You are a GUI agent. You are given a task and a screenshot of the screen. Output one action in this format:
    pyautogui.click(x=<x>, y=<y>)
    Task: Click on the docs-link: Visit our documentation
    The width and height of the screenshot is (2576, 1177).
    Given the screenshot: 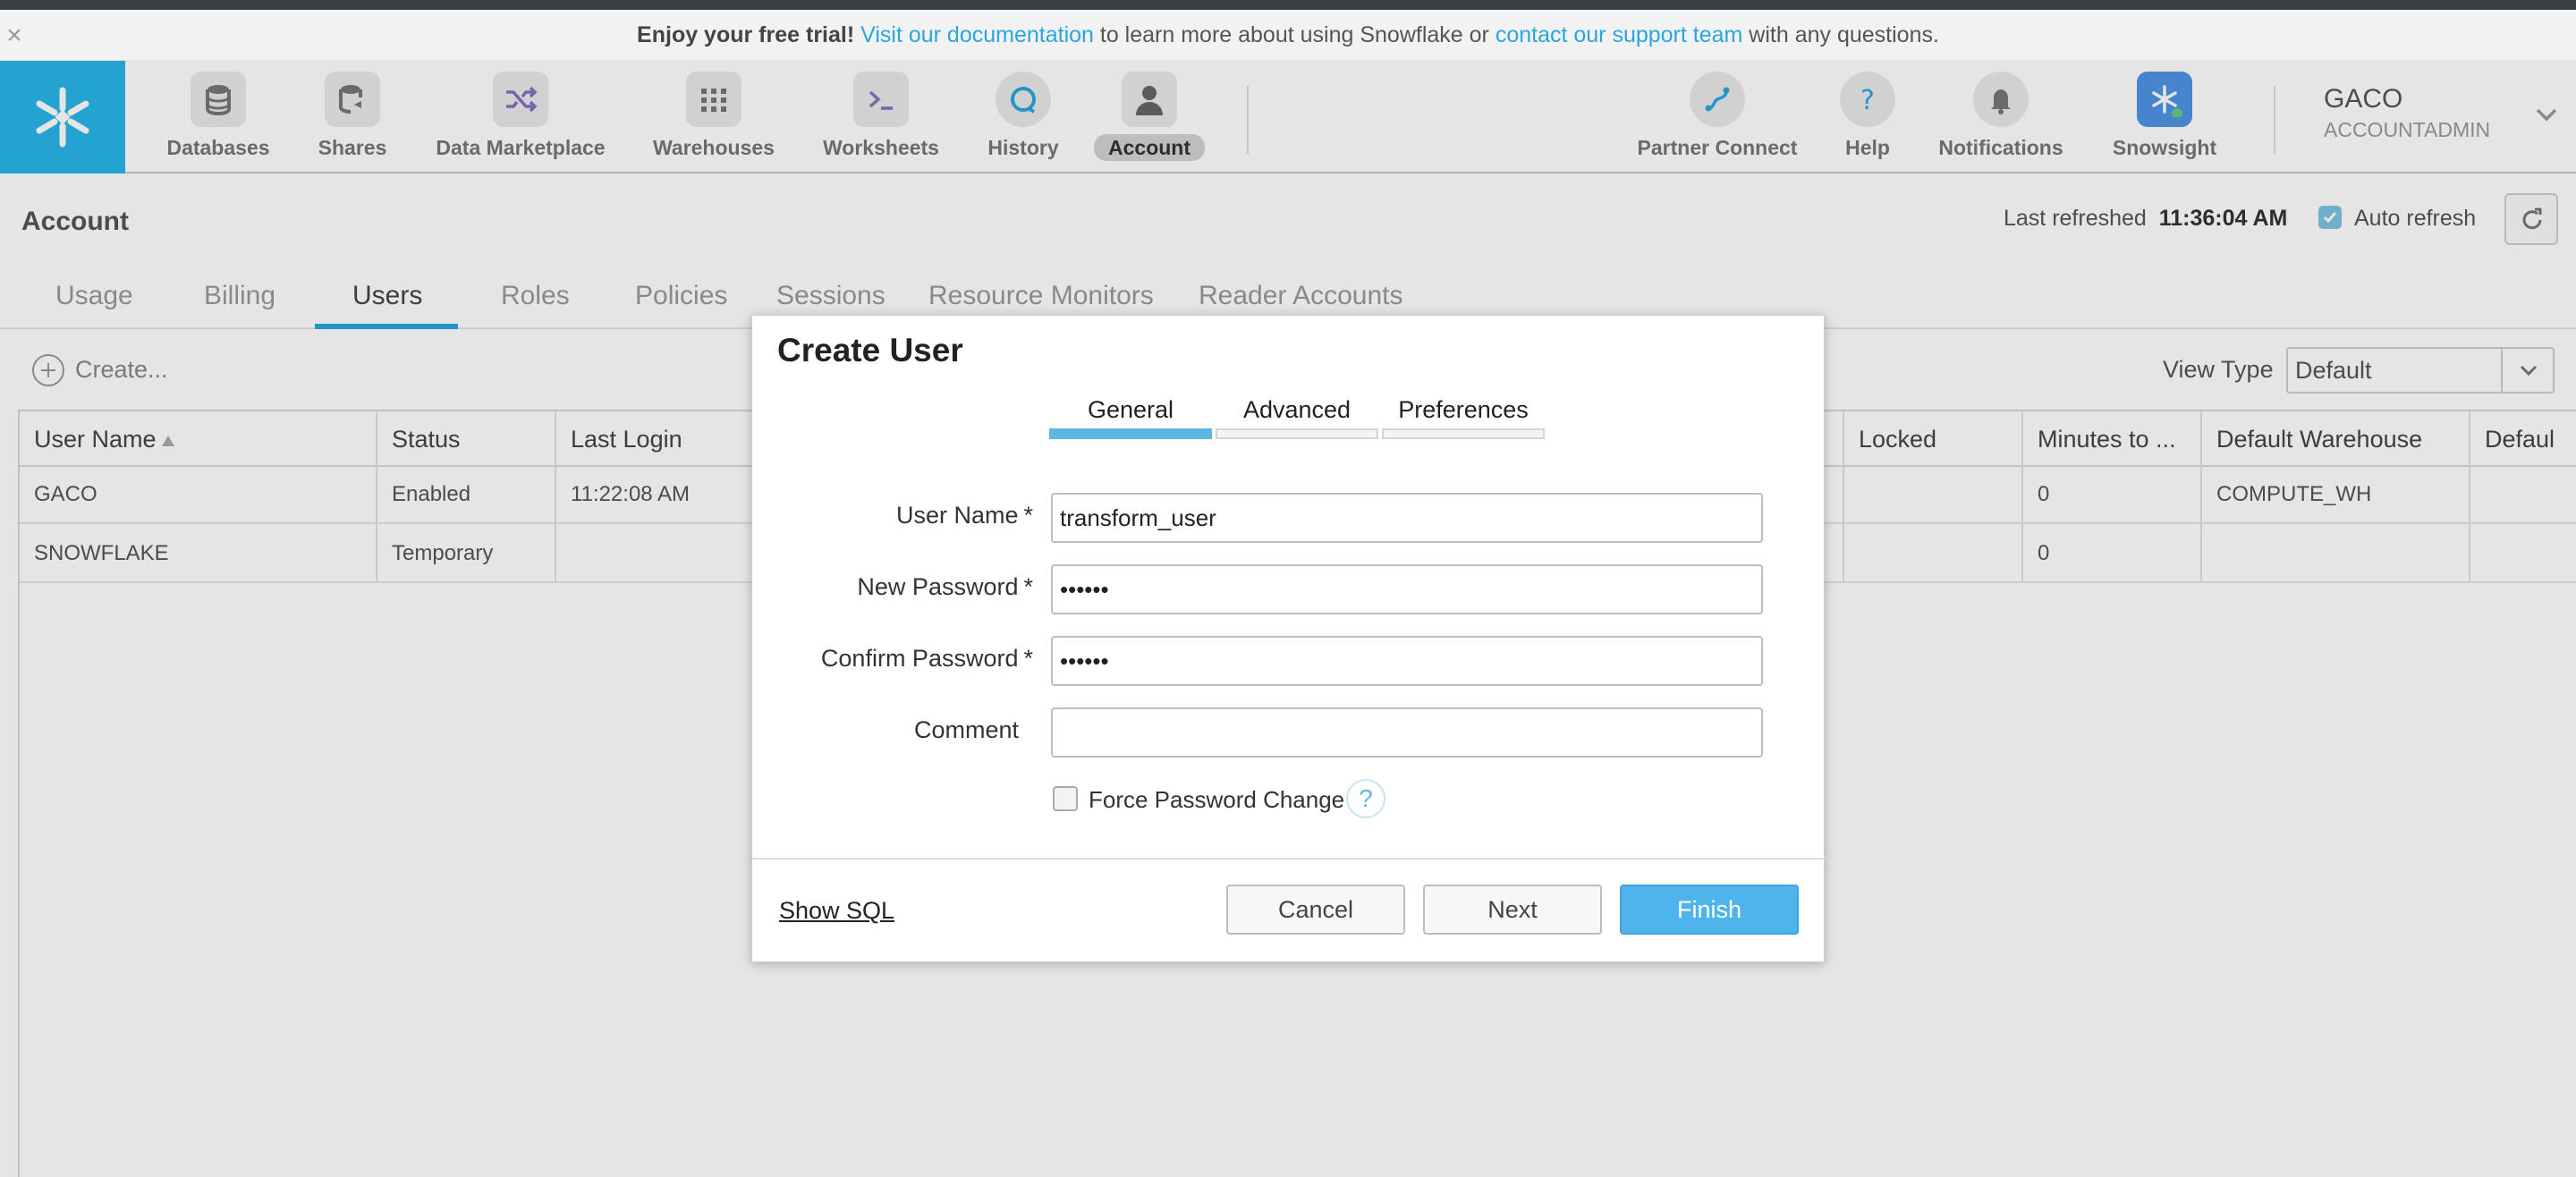 What is the action you would take?
    pyautogui.click(x=977, y=34)
    